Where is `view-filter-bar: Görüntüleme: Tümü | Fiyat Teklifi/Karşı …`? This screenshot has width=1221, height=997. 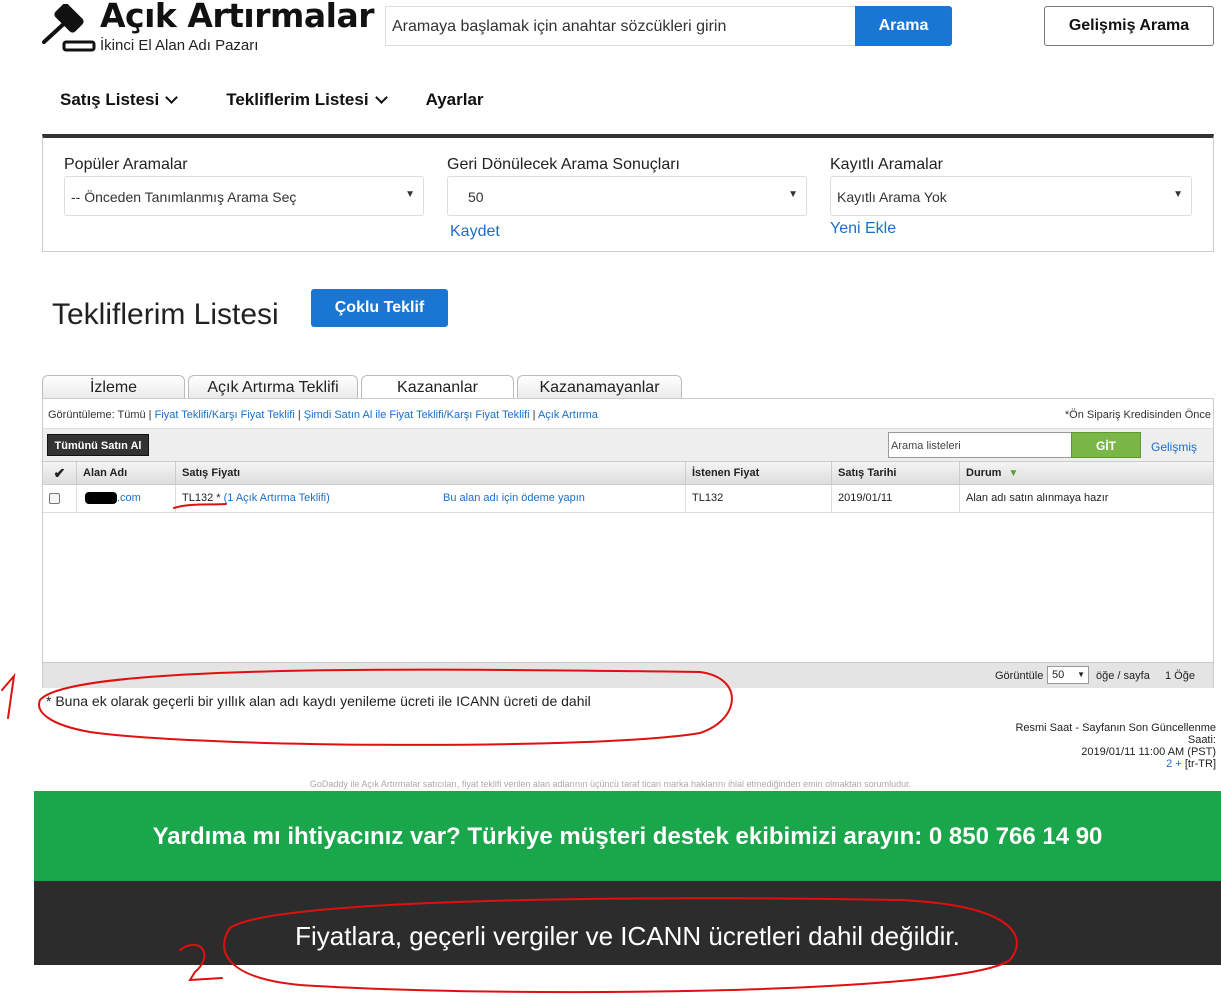 view-filter-bar: Görüntüleme: Tümü | Fiyat Teklifi/Karşı … is located at coordinates (628, 414).